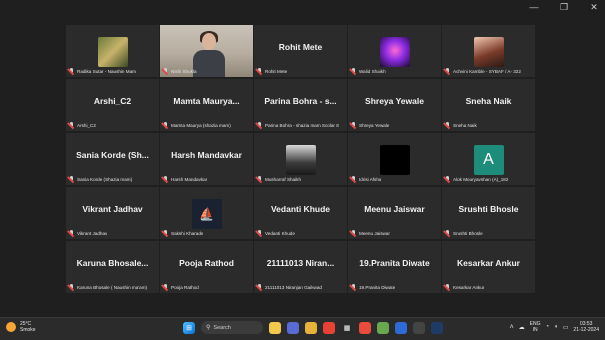 This screenshot has height=340, width=605. I want to click on participant-name: Achvini Kamble - SYBAF / A- 322, so click(487, 71).